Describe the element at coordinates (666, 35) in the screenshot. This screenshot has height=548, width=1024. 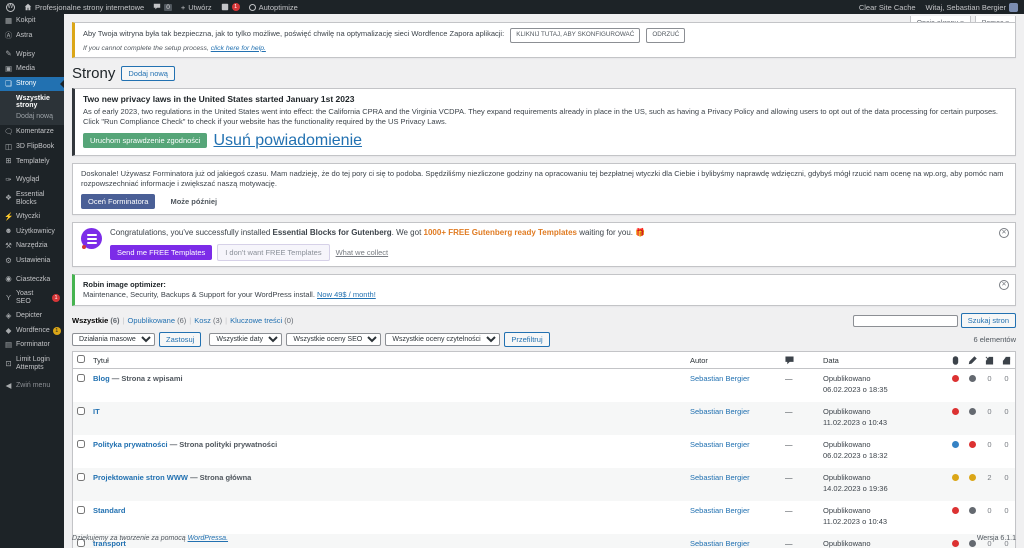
I see `wordfence-dismiss-button: ODRZUĆ` at that location.